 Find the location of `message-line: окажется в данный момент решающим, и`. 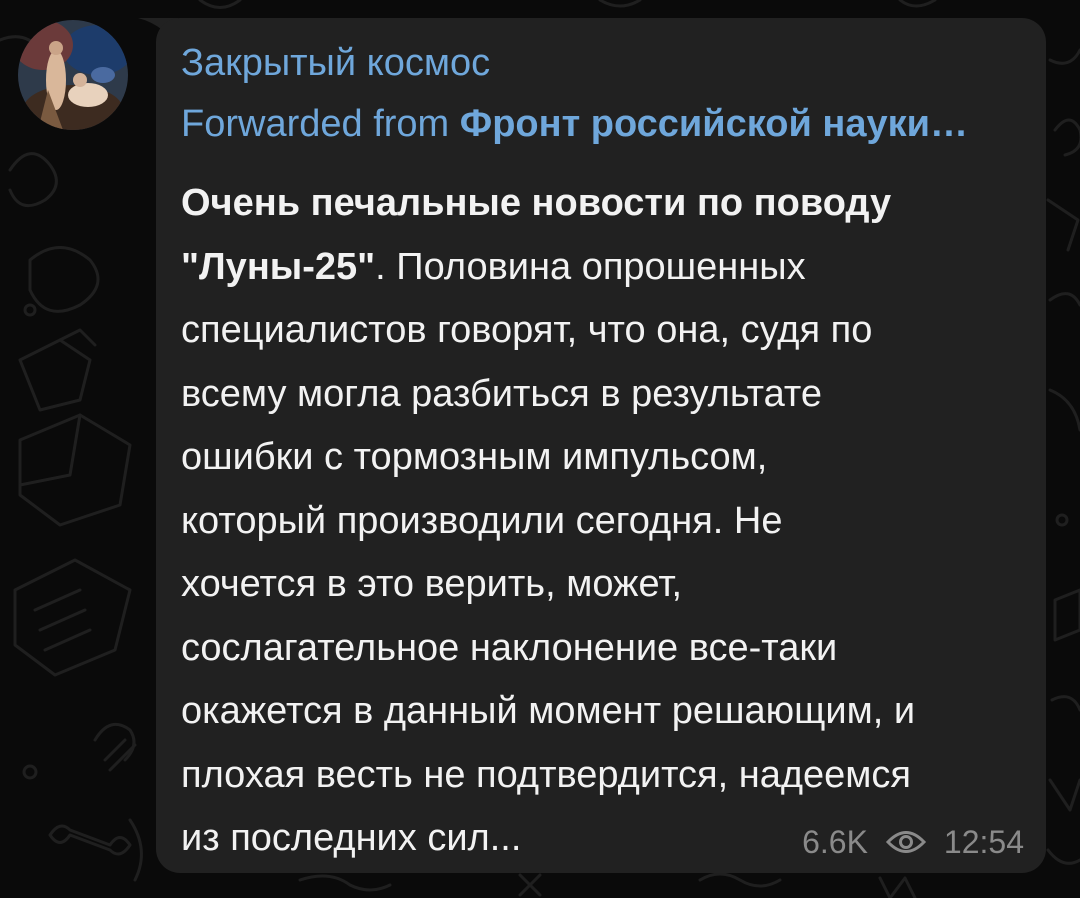

message-line: окажется в данный момент решающим, и is located at coordinates (603, 712).